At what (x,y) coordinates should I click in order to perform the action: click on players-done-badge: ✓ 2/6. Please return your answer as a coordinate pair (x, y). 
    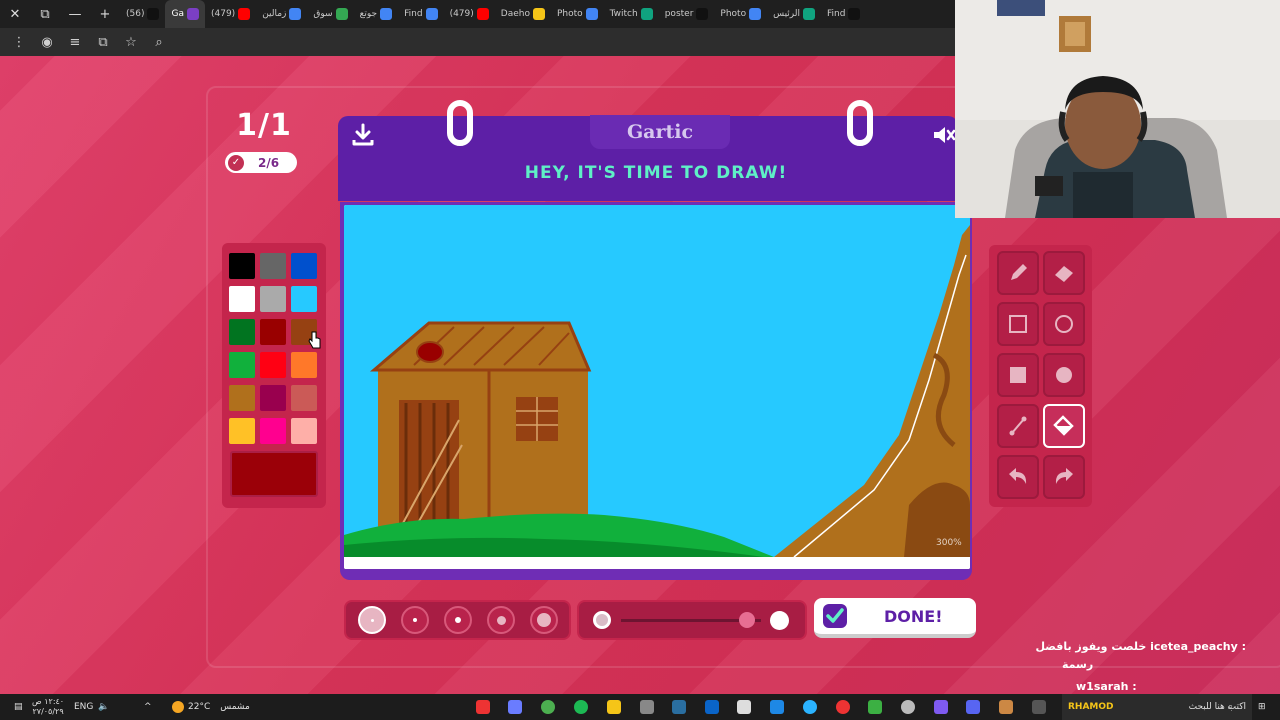
    Looking at the image, I should click on (261, 162).